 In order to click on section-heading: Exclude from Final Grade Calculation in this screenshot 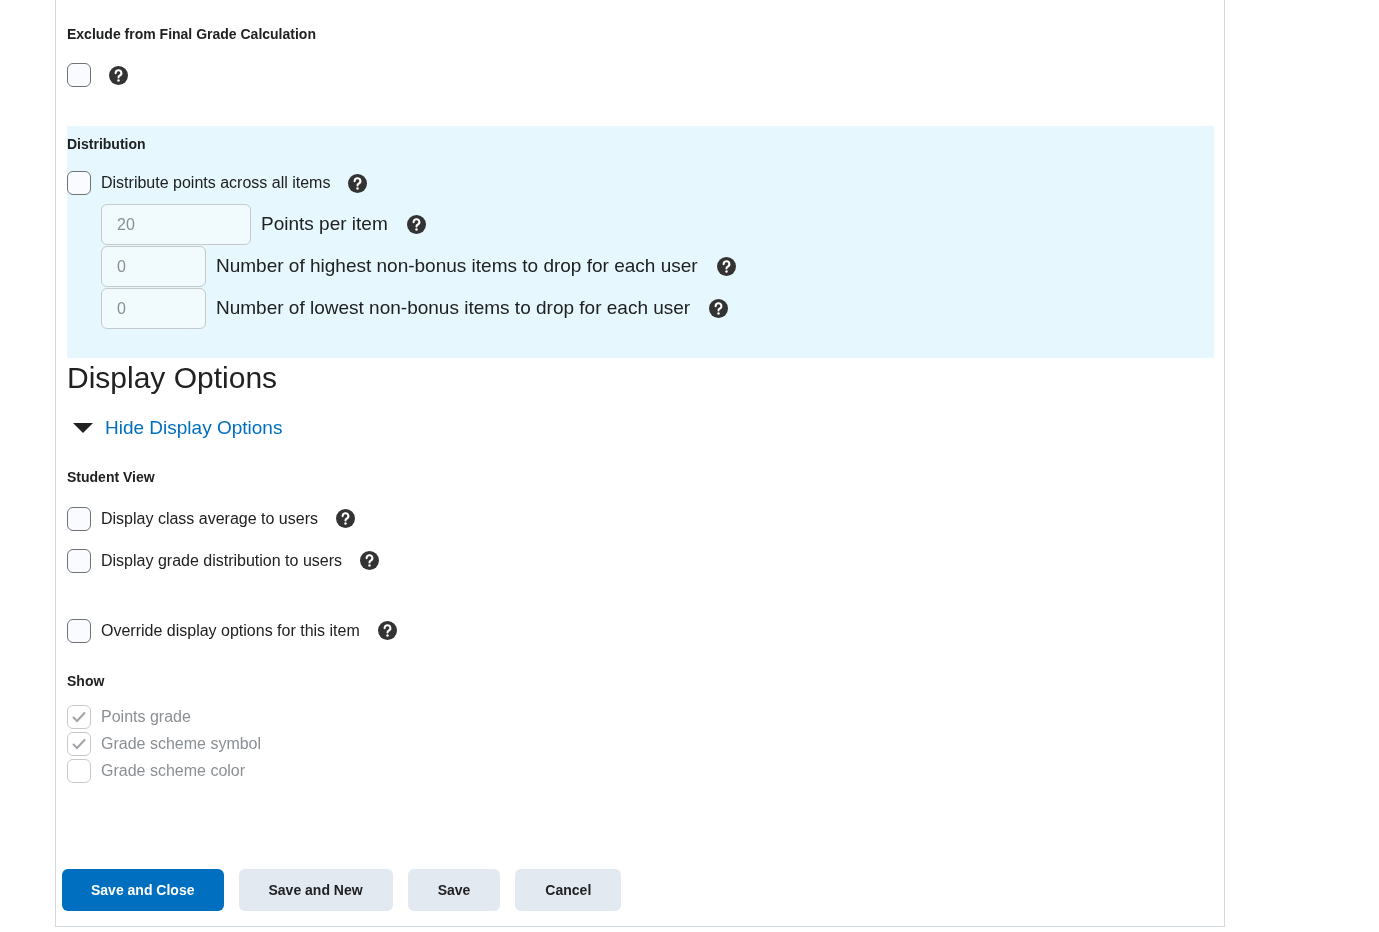, I will do `click(192, 34)`.